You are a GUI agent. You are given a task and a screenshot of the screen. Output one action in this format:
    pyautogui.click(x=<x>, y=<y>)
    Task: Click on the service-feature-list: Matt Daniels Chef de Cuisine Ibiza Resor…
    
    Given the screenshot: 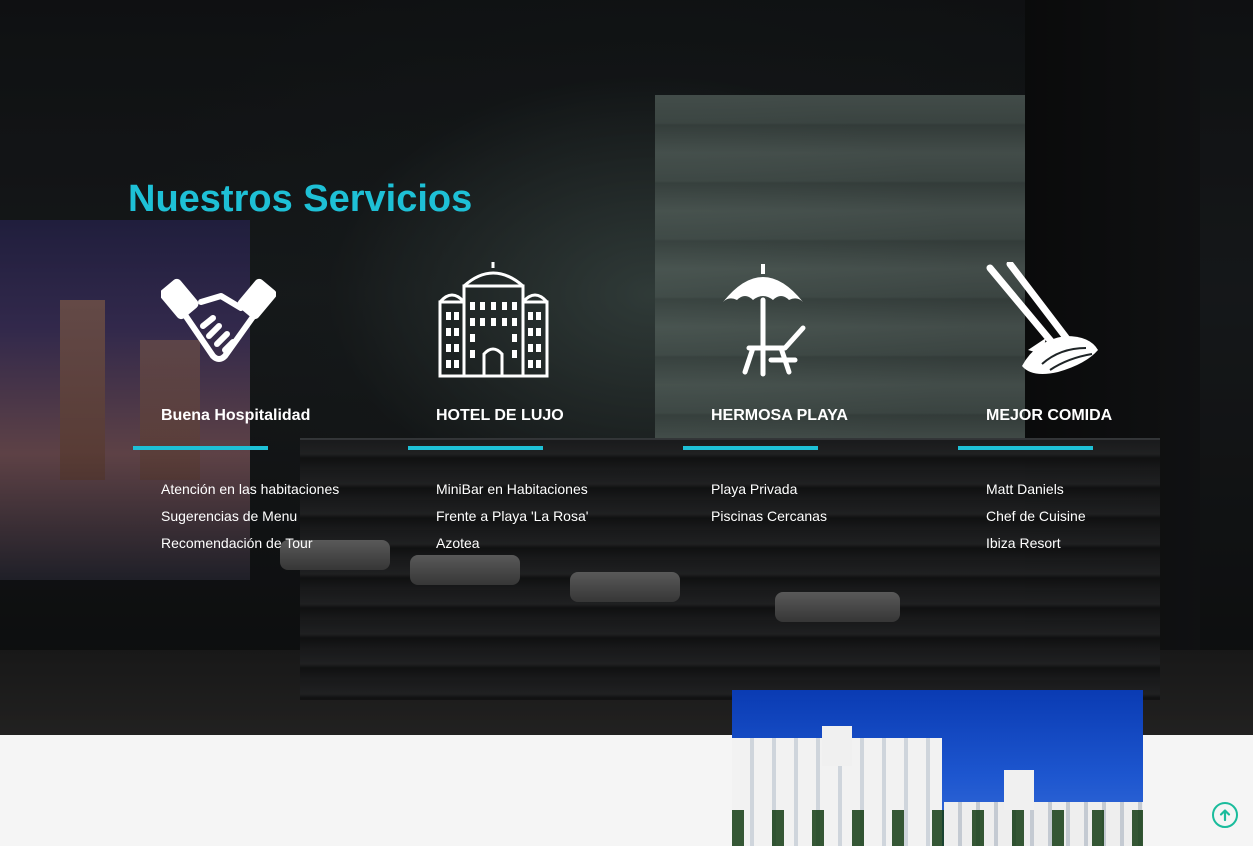 What is the action you would take?
    pyautogui.click(x=1036, y=516)
    